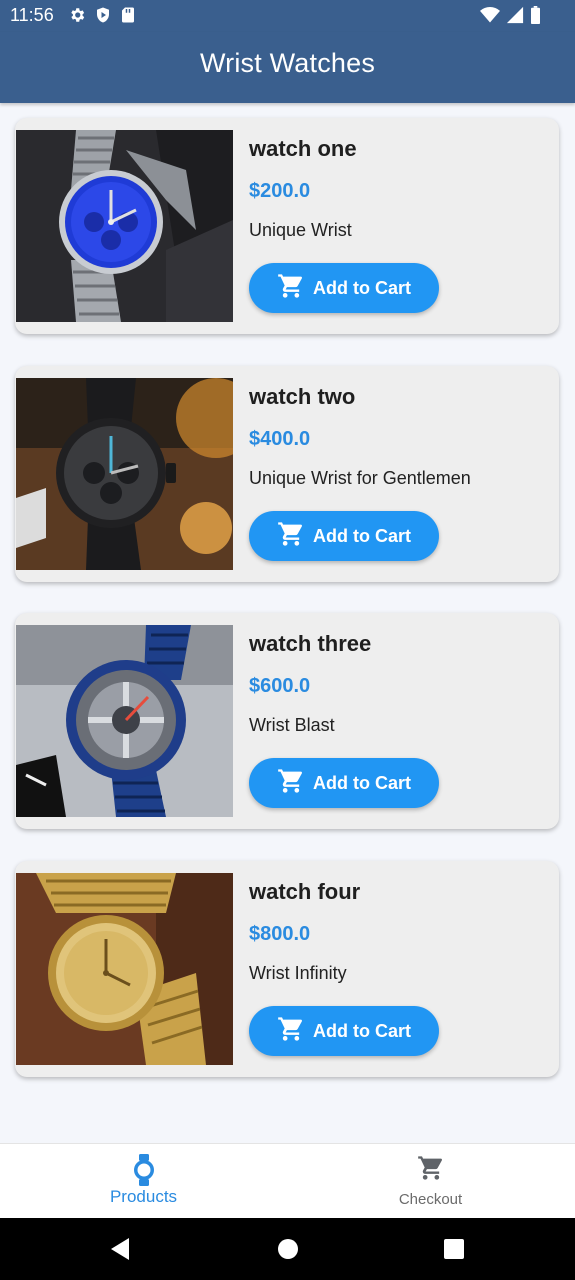  What do you see at coordinates (280, 934) in the screenshot?
I see `product-price: $800.0` at bounding box center [280, 934].